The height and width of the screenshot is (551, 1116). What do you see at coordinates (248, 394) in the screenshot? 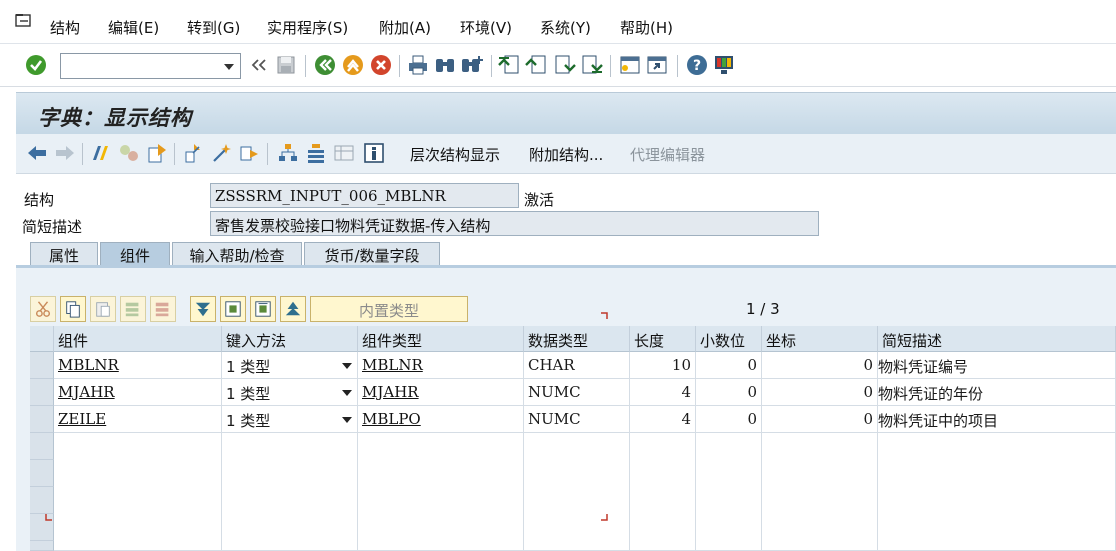
I see `typing-method-value: 1 类型` at bounding box center [248, 394].